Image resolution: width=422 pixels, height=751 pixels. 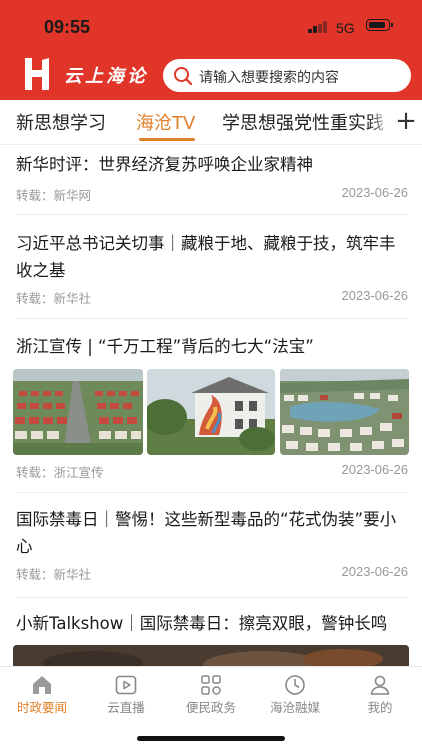 What do you see at coordinates (54, 195) in the screenshot?
I see `article-source: 转载：新华网` at bounding box center [54, 195].